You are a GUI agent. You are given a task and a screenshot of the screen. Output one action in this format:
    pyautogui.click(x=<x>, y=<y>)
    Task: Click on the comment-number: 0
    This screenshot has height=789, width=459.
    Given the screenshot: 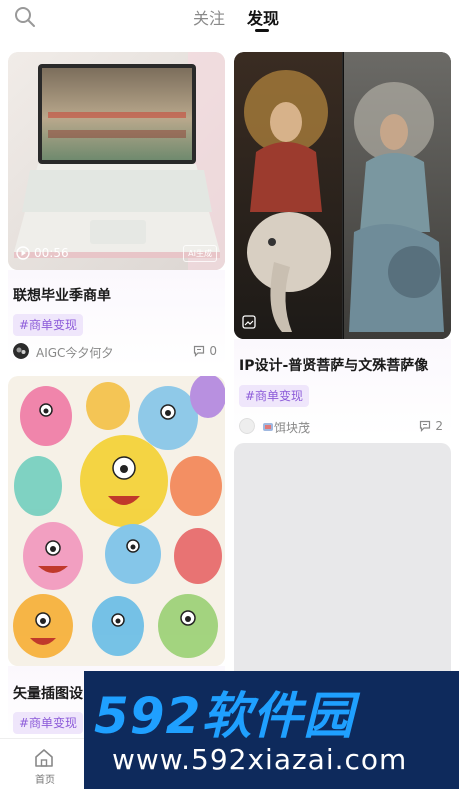 What is the action you would take?
    pyautogui.click(x=213, y=351)
    